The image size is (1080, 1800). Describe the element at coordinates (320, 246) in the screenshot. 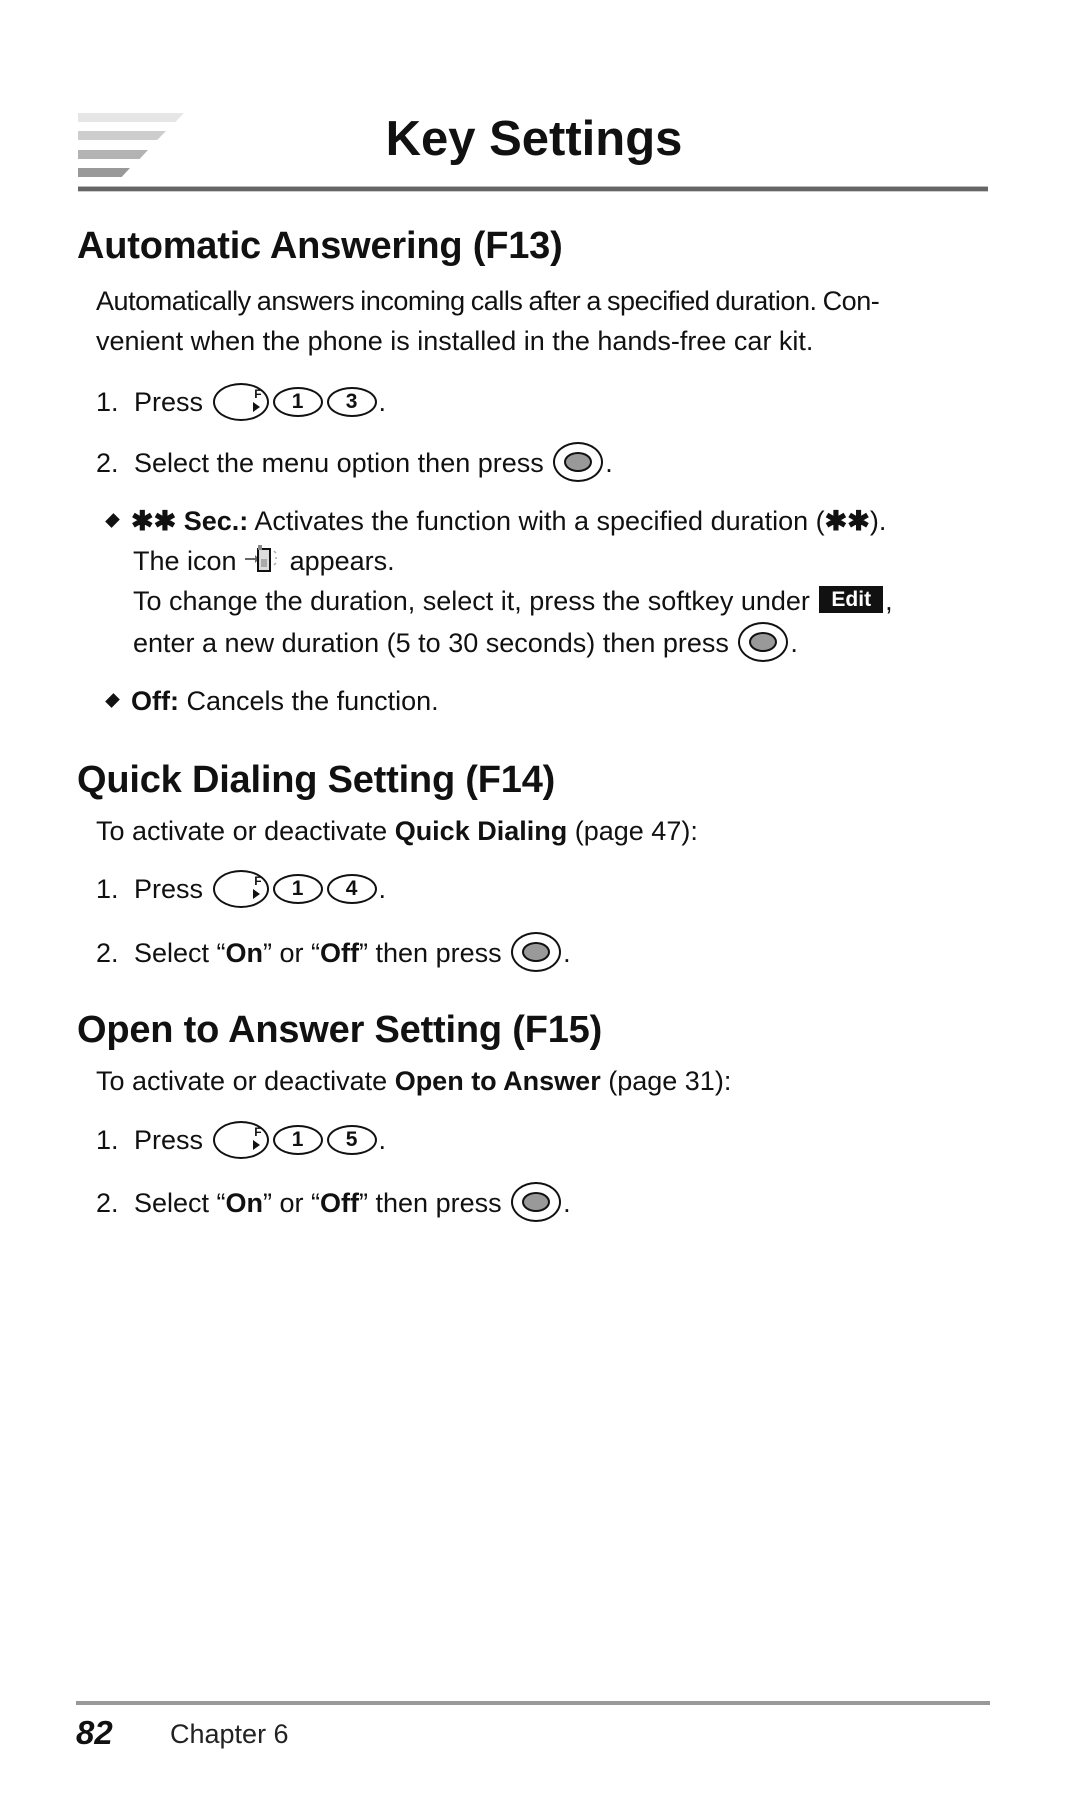

I see `section-heading-automatic-answering: Automatic Answering (F13)` at that location.